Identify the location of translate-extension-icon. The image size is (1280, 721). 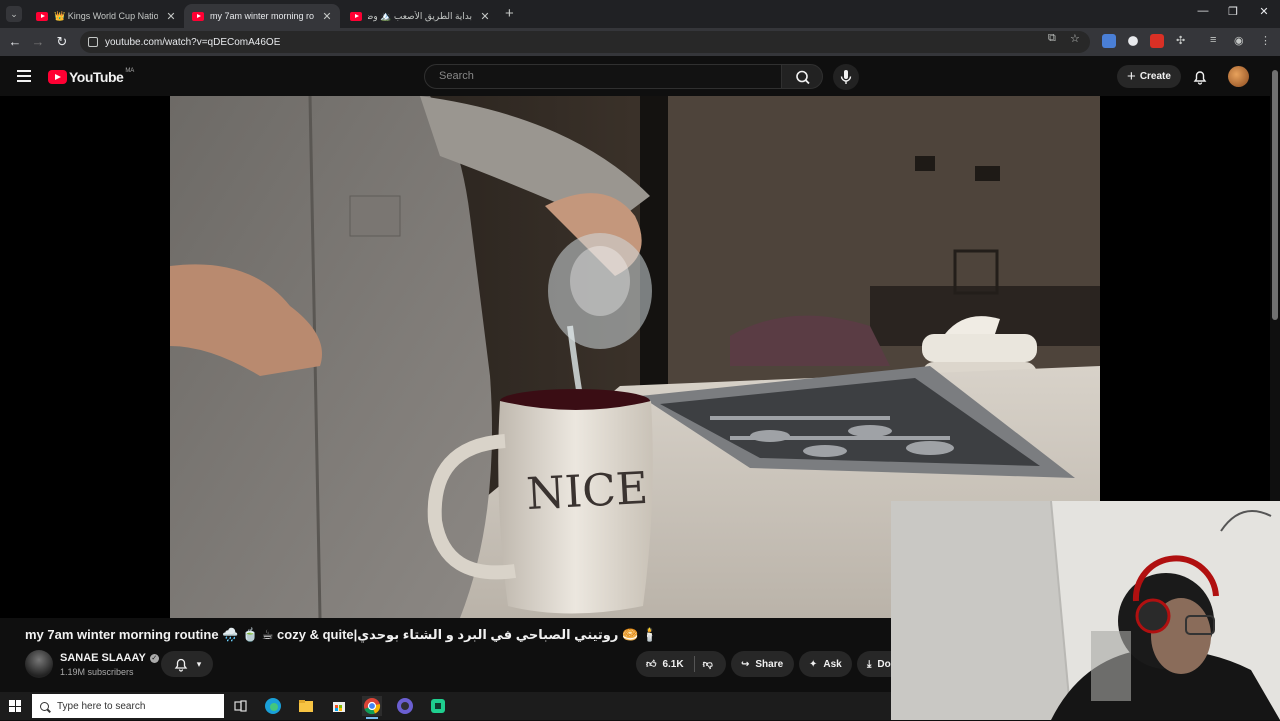
(1109, 41).